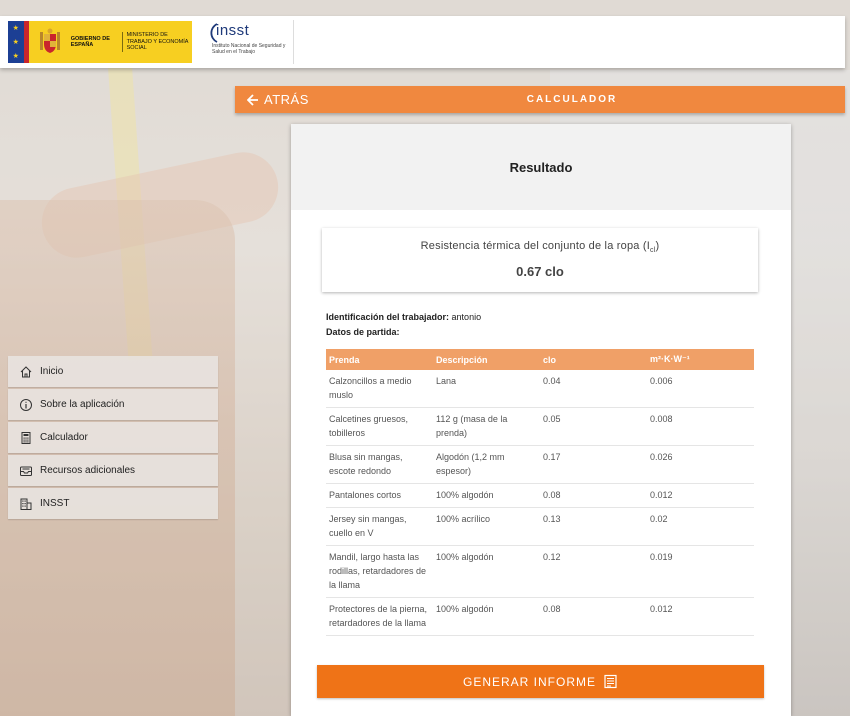 The height and width of the screenshot is (716, 850). What do you see at coordinates (486, 526) in the screenshot?
I see `cell-descripcion: 100% acrílico` at bounding box center [486, 526].